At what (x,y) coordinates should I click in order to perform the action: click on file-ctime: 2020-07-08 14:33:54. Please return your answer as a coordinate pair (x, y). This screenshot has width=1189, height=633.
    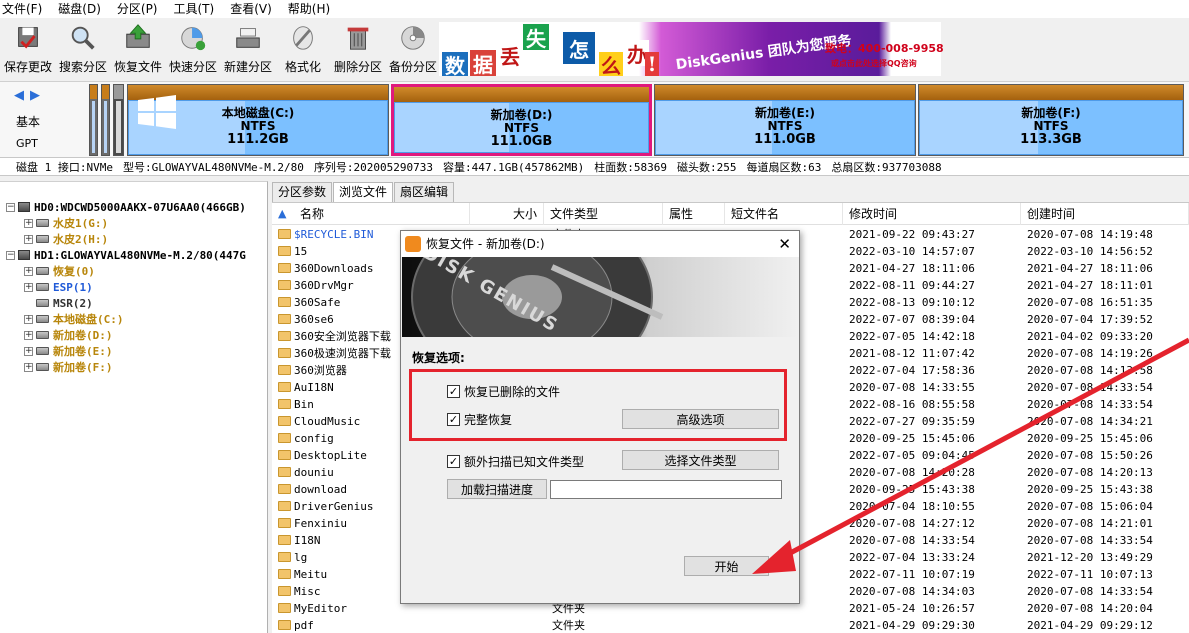
    Looking at the image, I should click on (1090, 540).